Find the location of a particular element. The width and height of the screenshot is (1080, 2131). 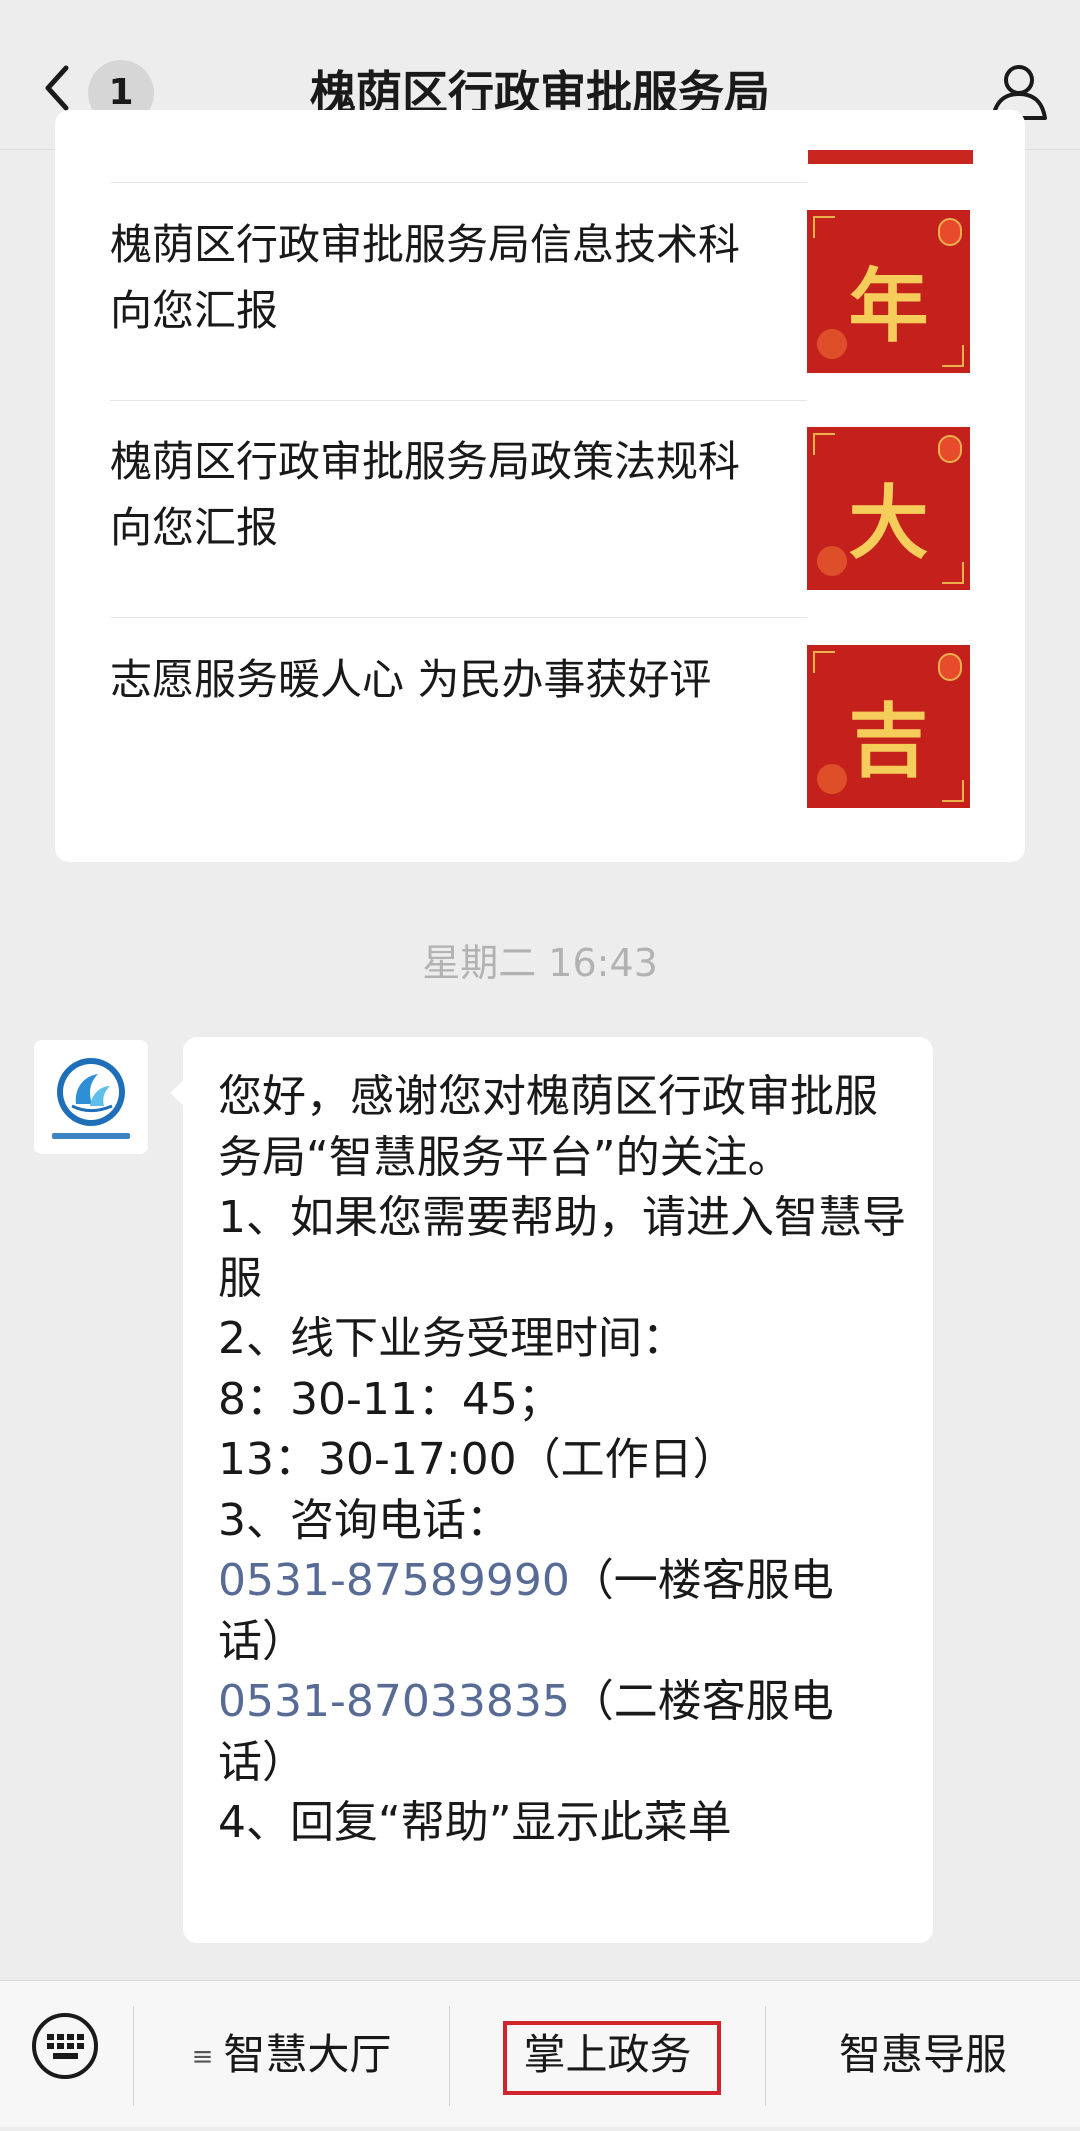

article-thumbnail: 吉 is located at coordinates (888, 726).